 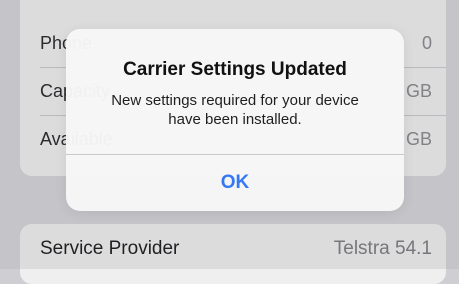 I want to click on ok-button: OK, so click(x=235, y=183).